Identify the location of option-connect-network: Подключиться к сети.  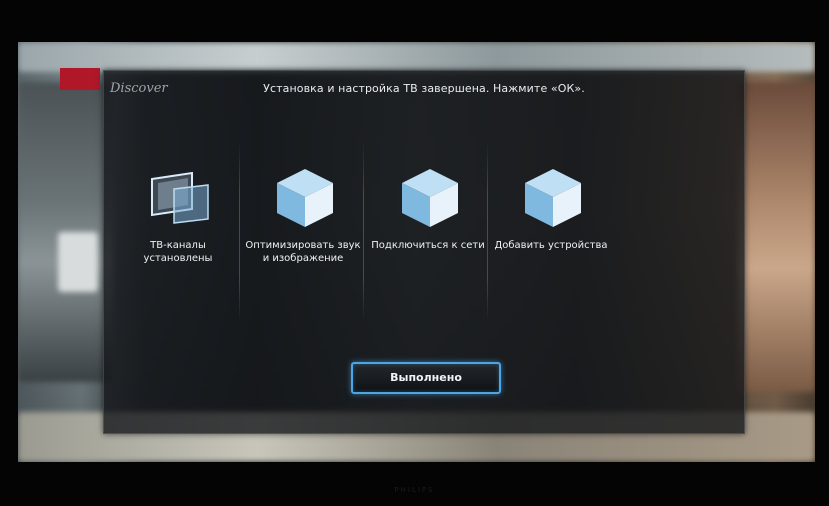
(428, 226).